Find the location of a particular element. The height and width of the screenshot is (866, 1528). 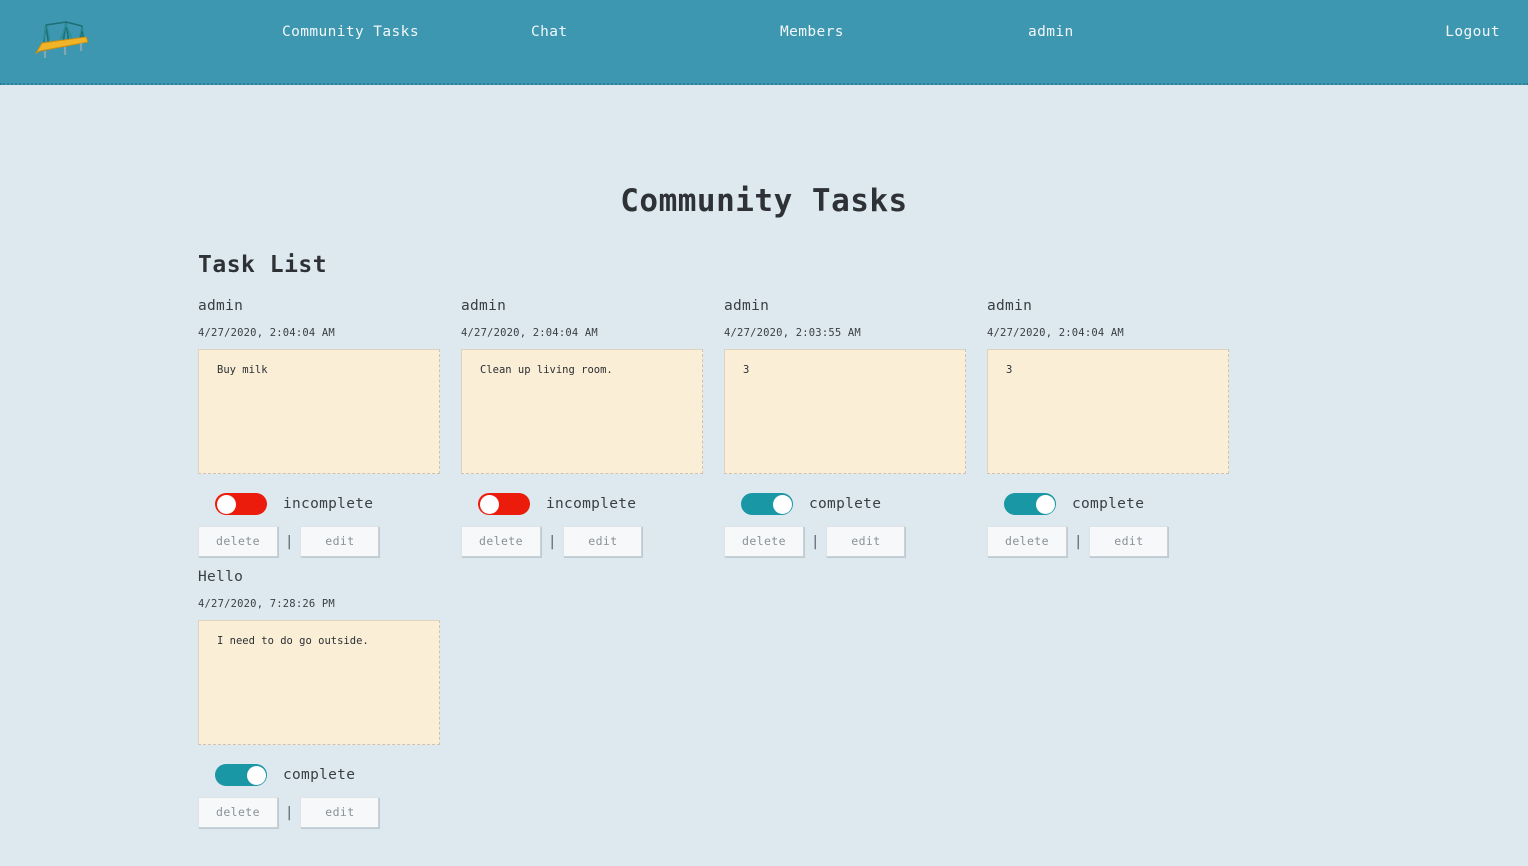

nav-link-chat: Chat is located at coordinates (549, 32).